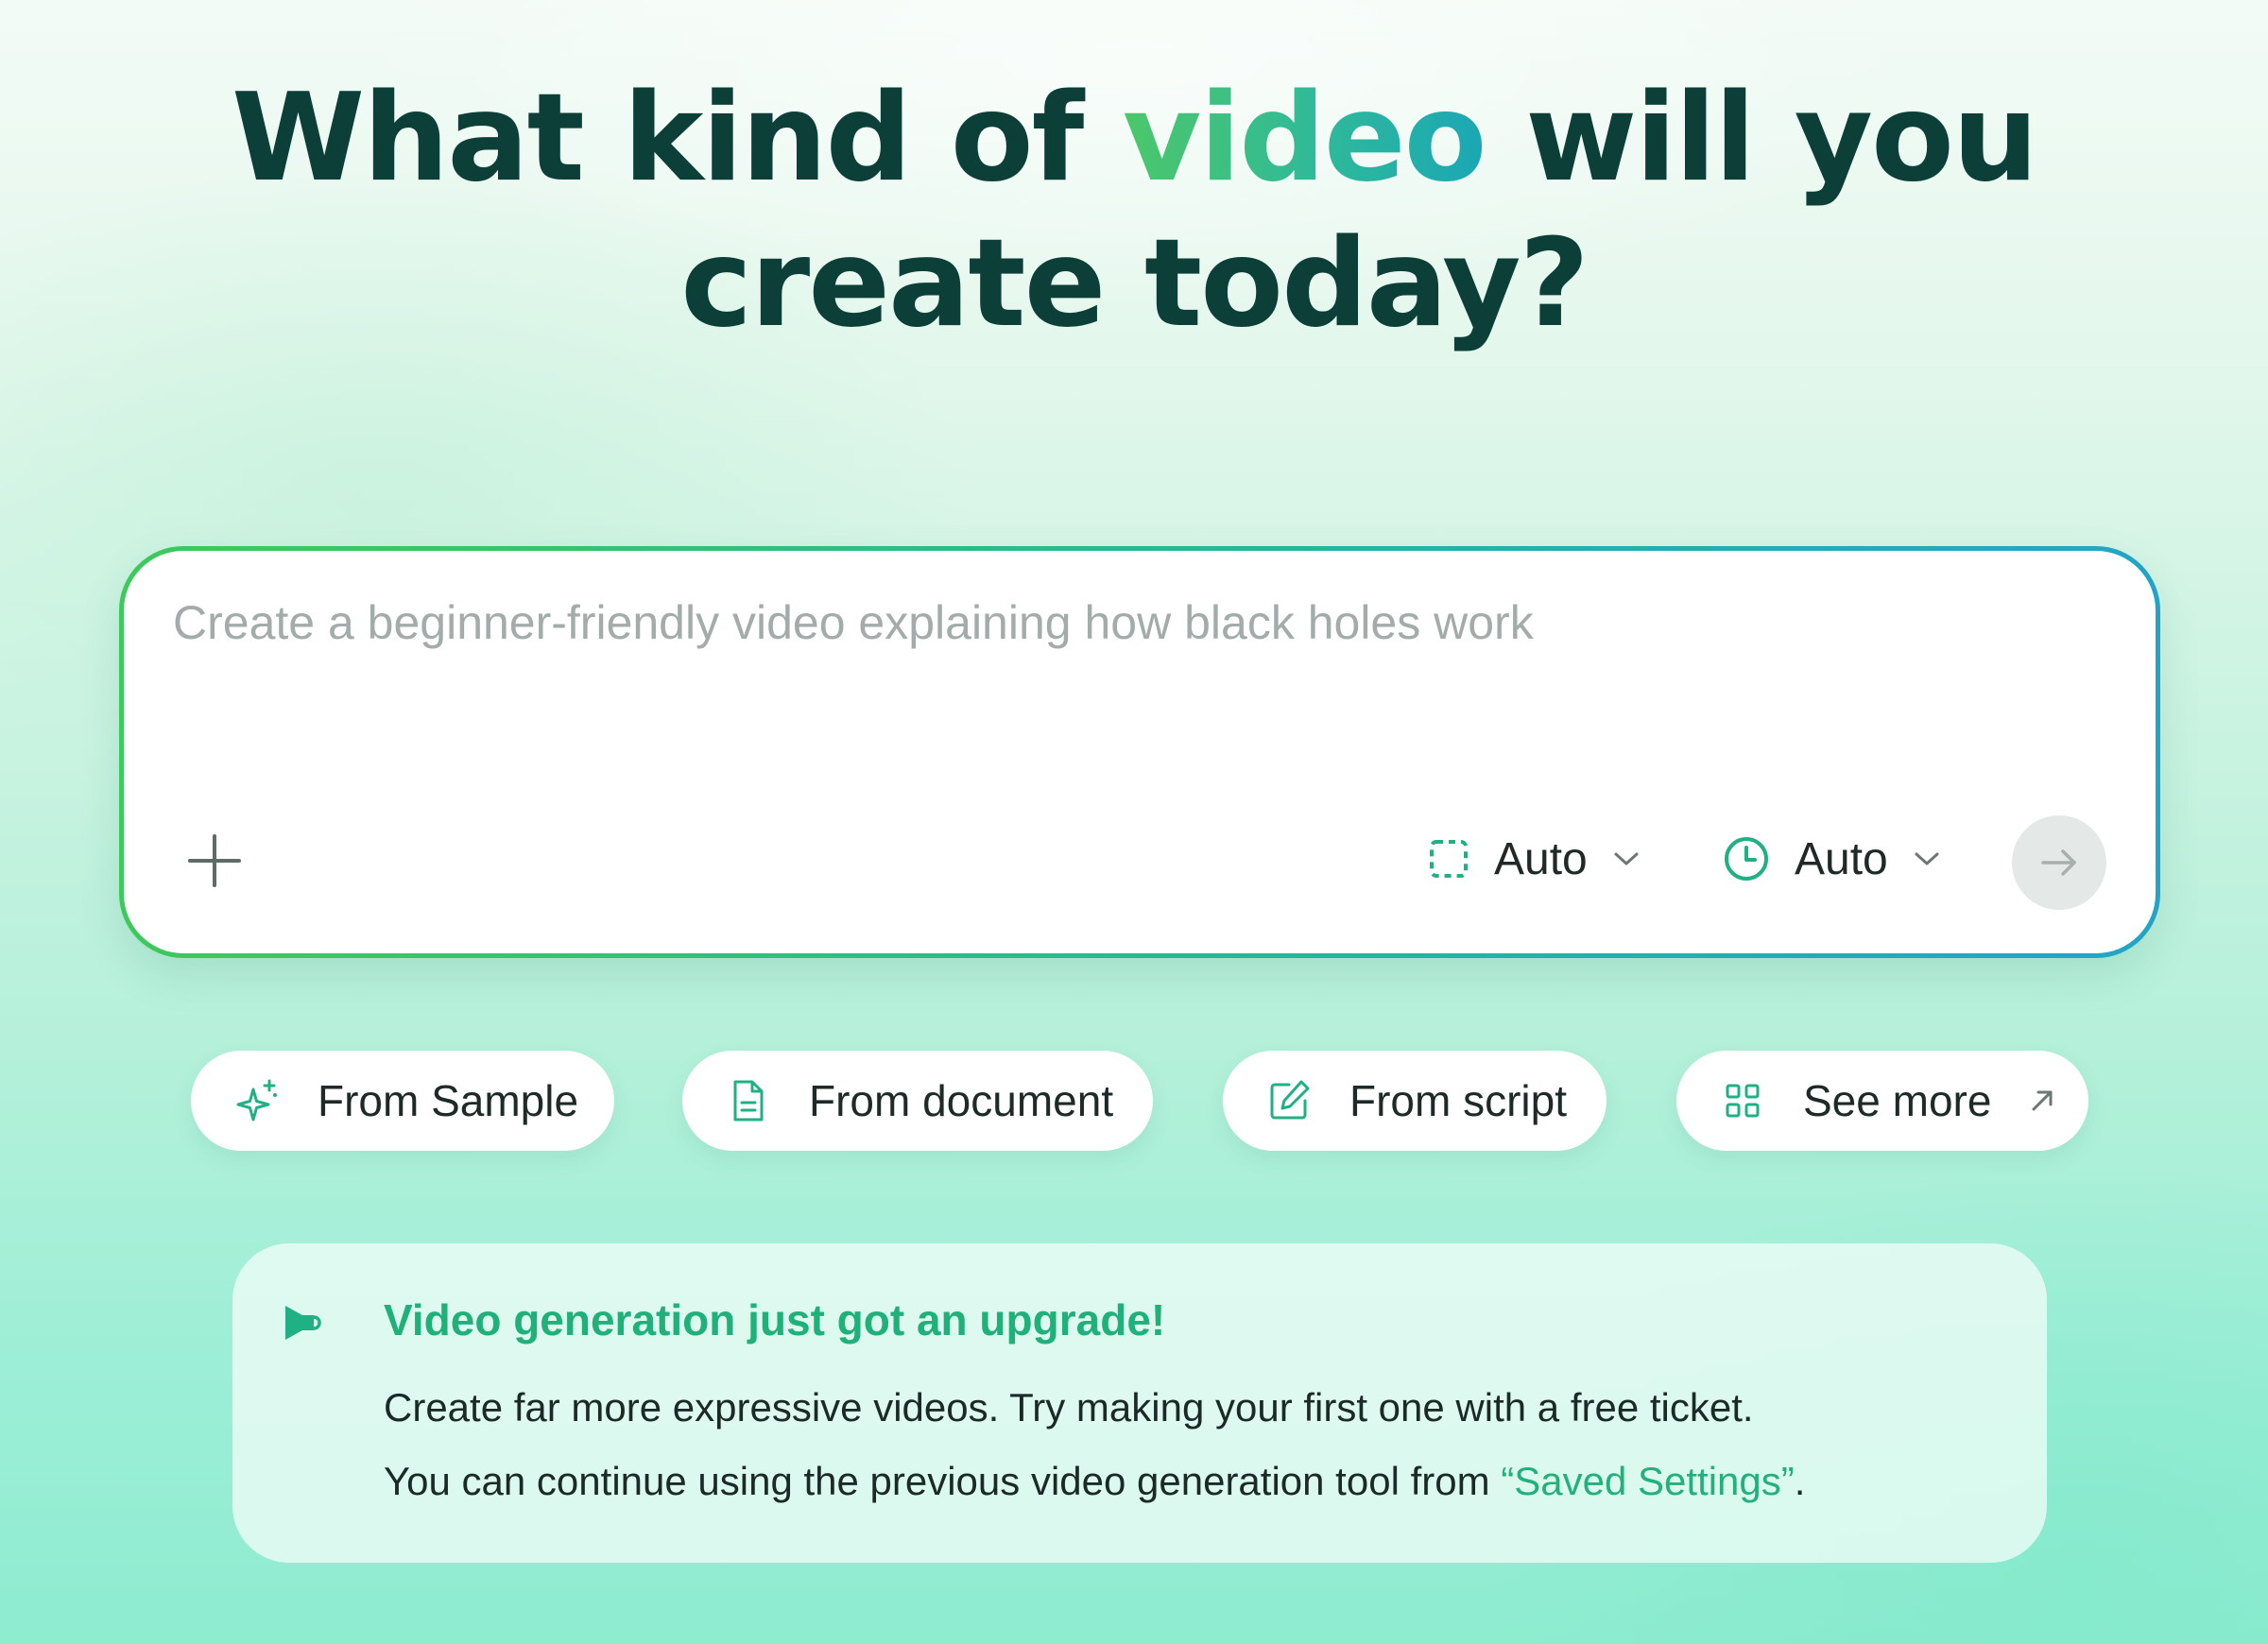 The image size is (2268, 1644). What do you see at coordinates (448, 1100) in the screenshot?
I see `from-sample-label: From Sample` at bounding box center [448, 1100].